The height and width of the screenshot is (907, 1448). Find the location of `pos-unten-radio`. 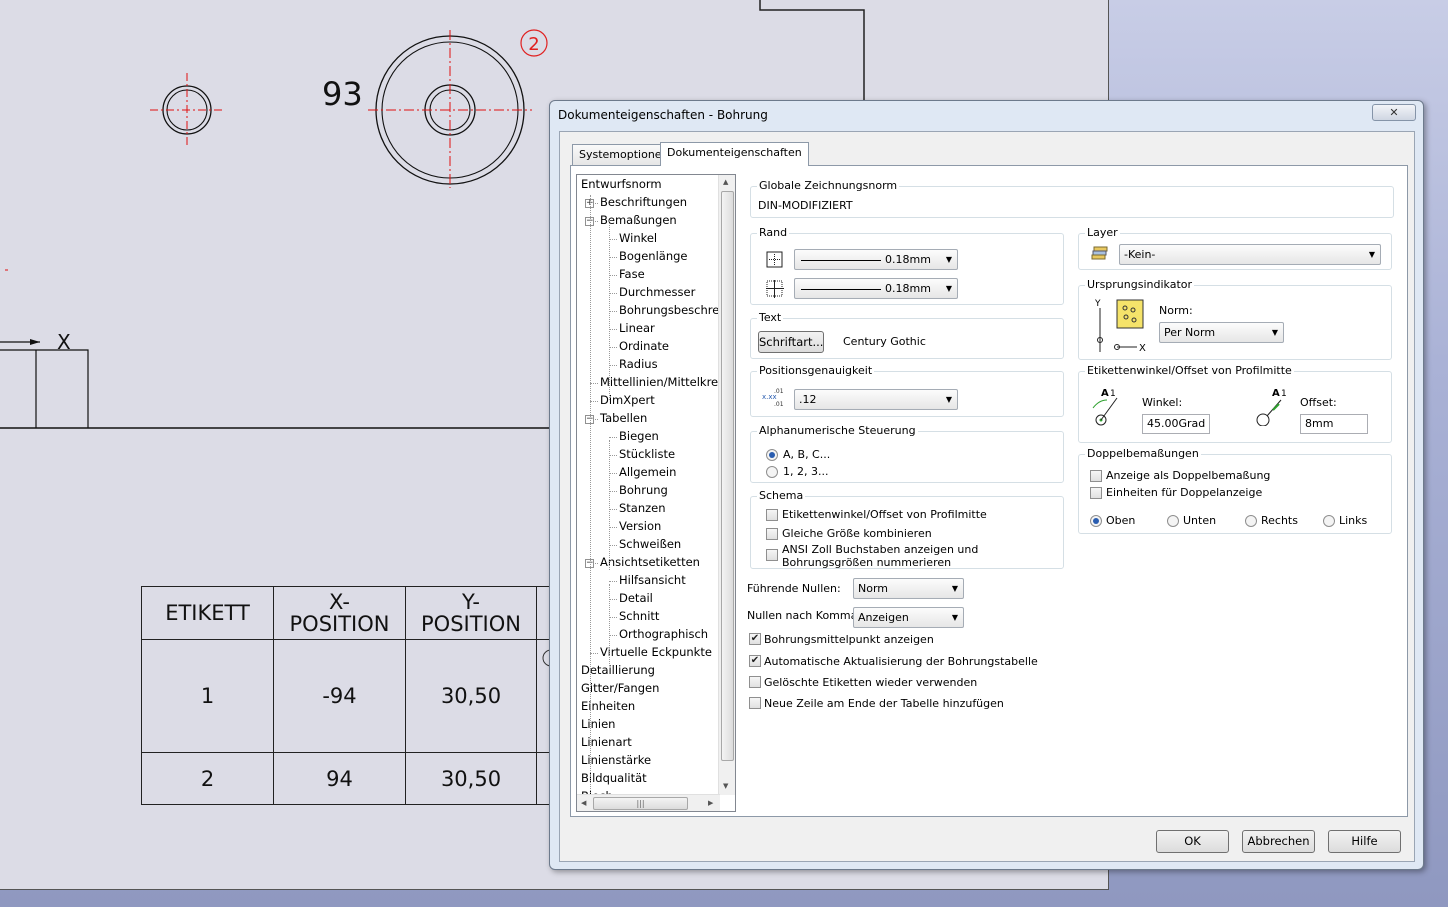

pos-unten-radio is located at coordinates (1173, 521).